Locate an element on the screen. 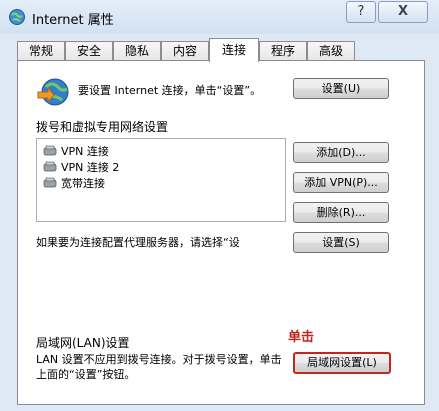  dialup-heading: 拨号和虚拟专用网络设置 is located at coordinates (102, 127).